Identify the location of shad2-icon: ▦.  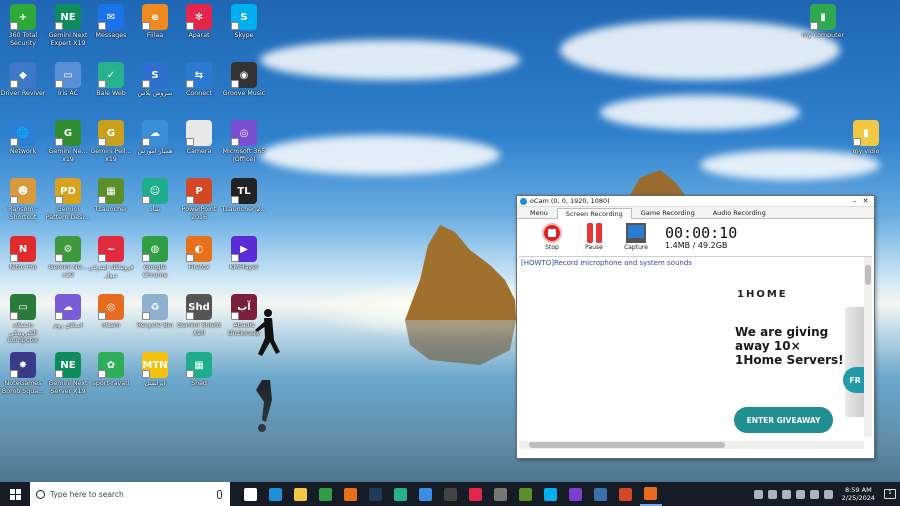
(199, 365).